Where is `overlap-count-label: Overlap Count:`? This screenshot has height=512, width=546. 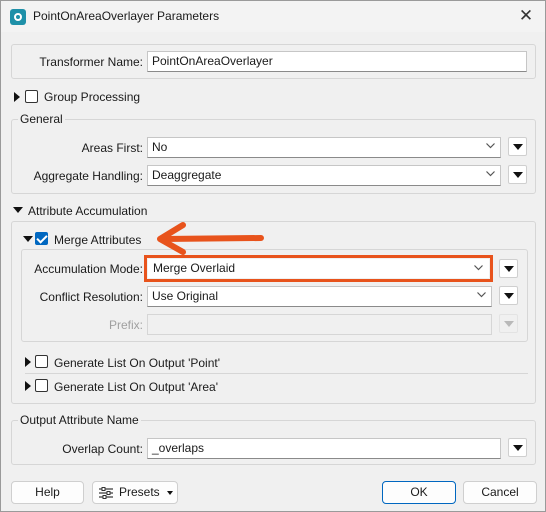
overlap-count-label: Overlap Count: is located at coordinates (102, 449).